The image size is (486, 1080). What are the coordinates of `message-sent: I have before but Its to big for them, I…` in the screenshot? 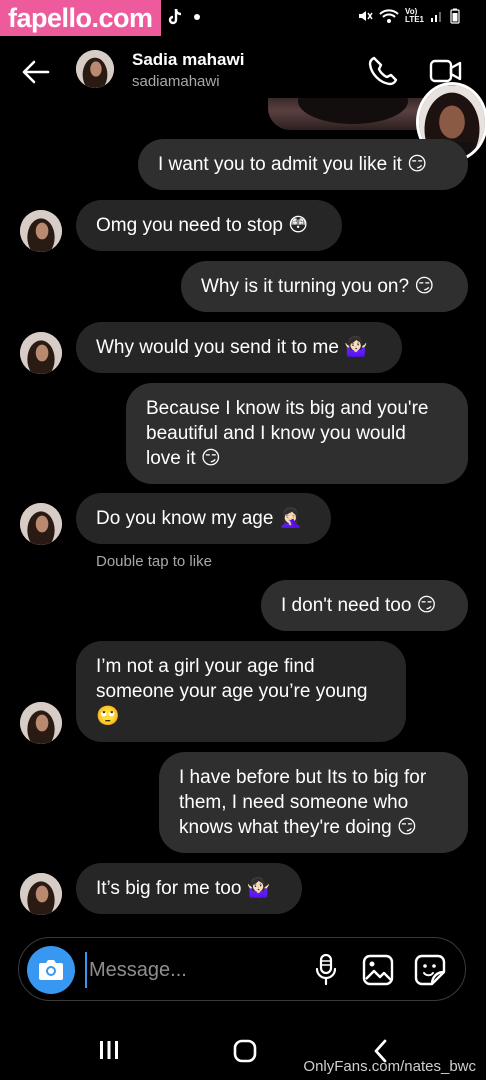 It's located at (313, 802).